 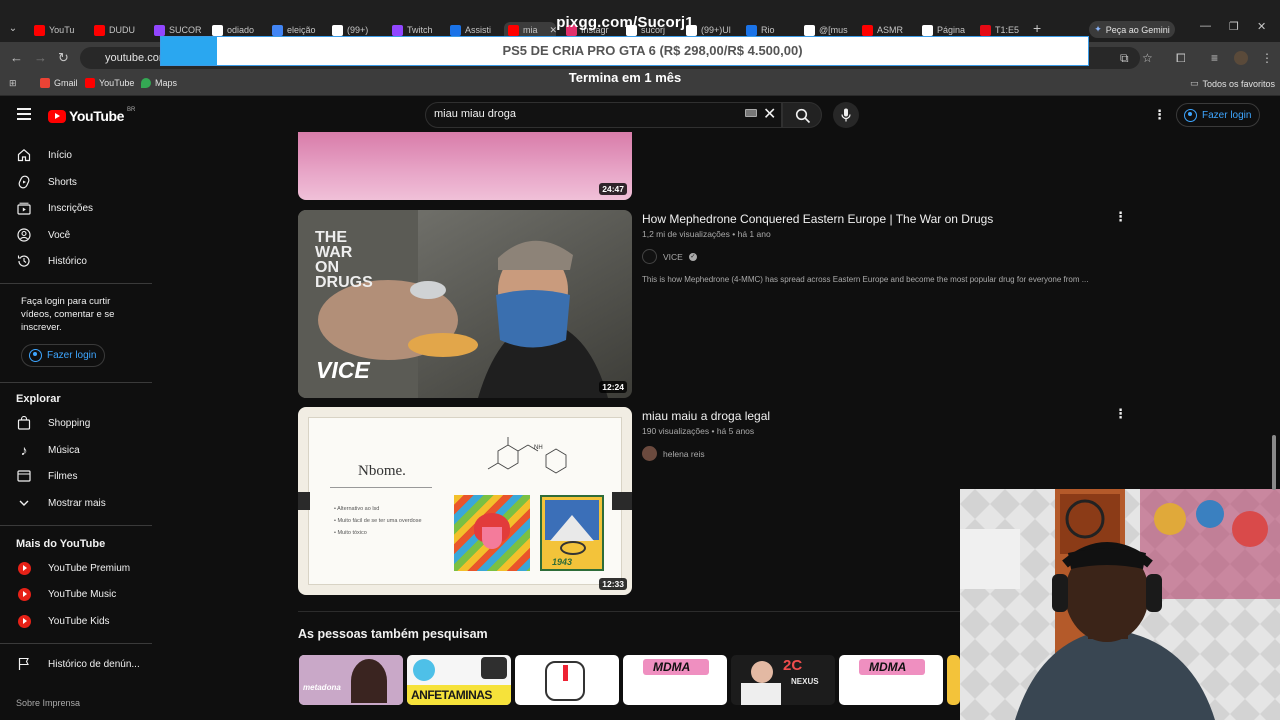 I want to click on search-button, so click(x=802, y=115).